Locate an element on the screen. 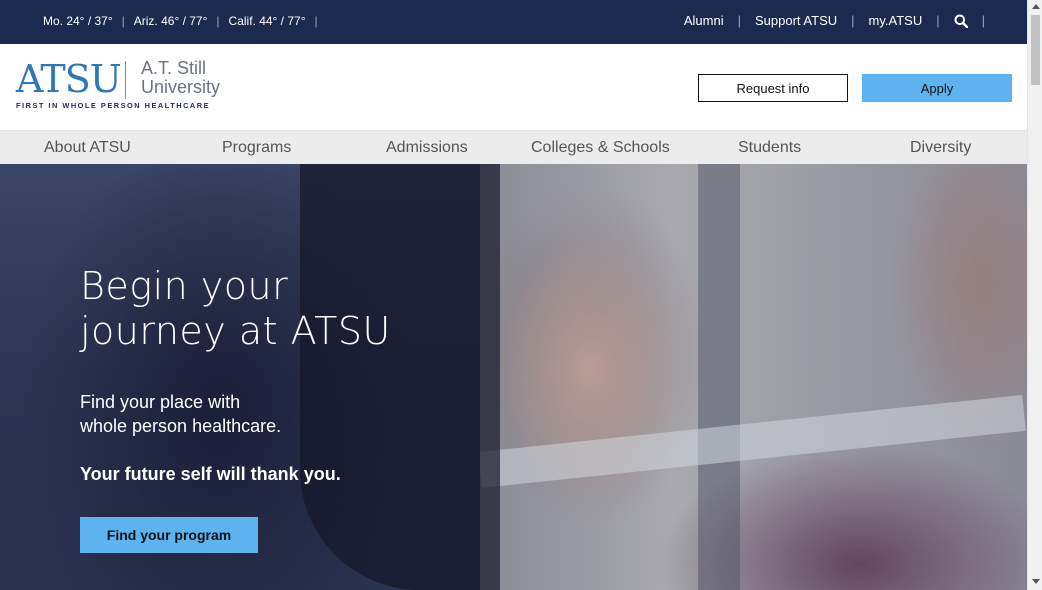  weather-california: Calif. 44° / 77° is located at coordinates (267, 21).